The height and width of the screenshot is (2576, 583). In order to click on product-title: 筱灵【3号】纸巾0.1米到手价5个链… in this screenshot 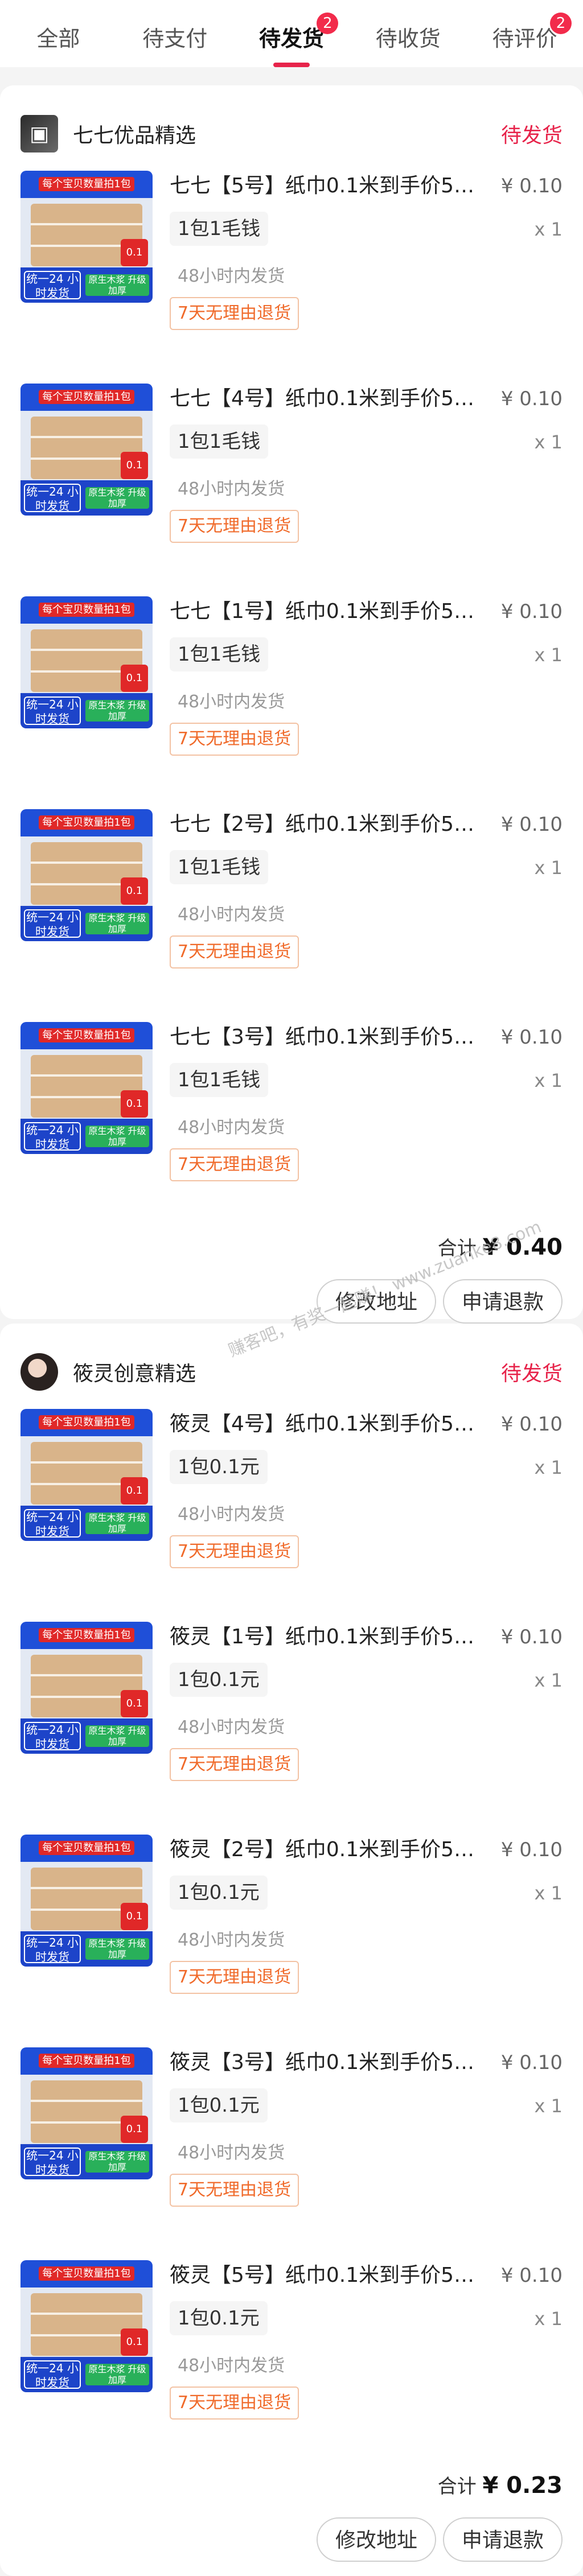, I will do `click(329, 2063)`.